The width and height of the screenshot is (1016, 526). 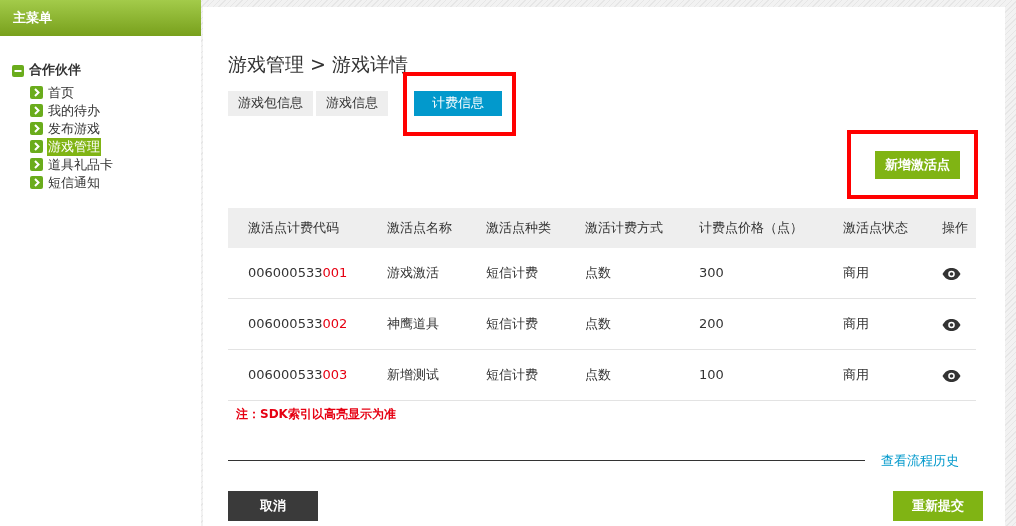 I want to click on table-cell: 300, so click(x=751, y=273).